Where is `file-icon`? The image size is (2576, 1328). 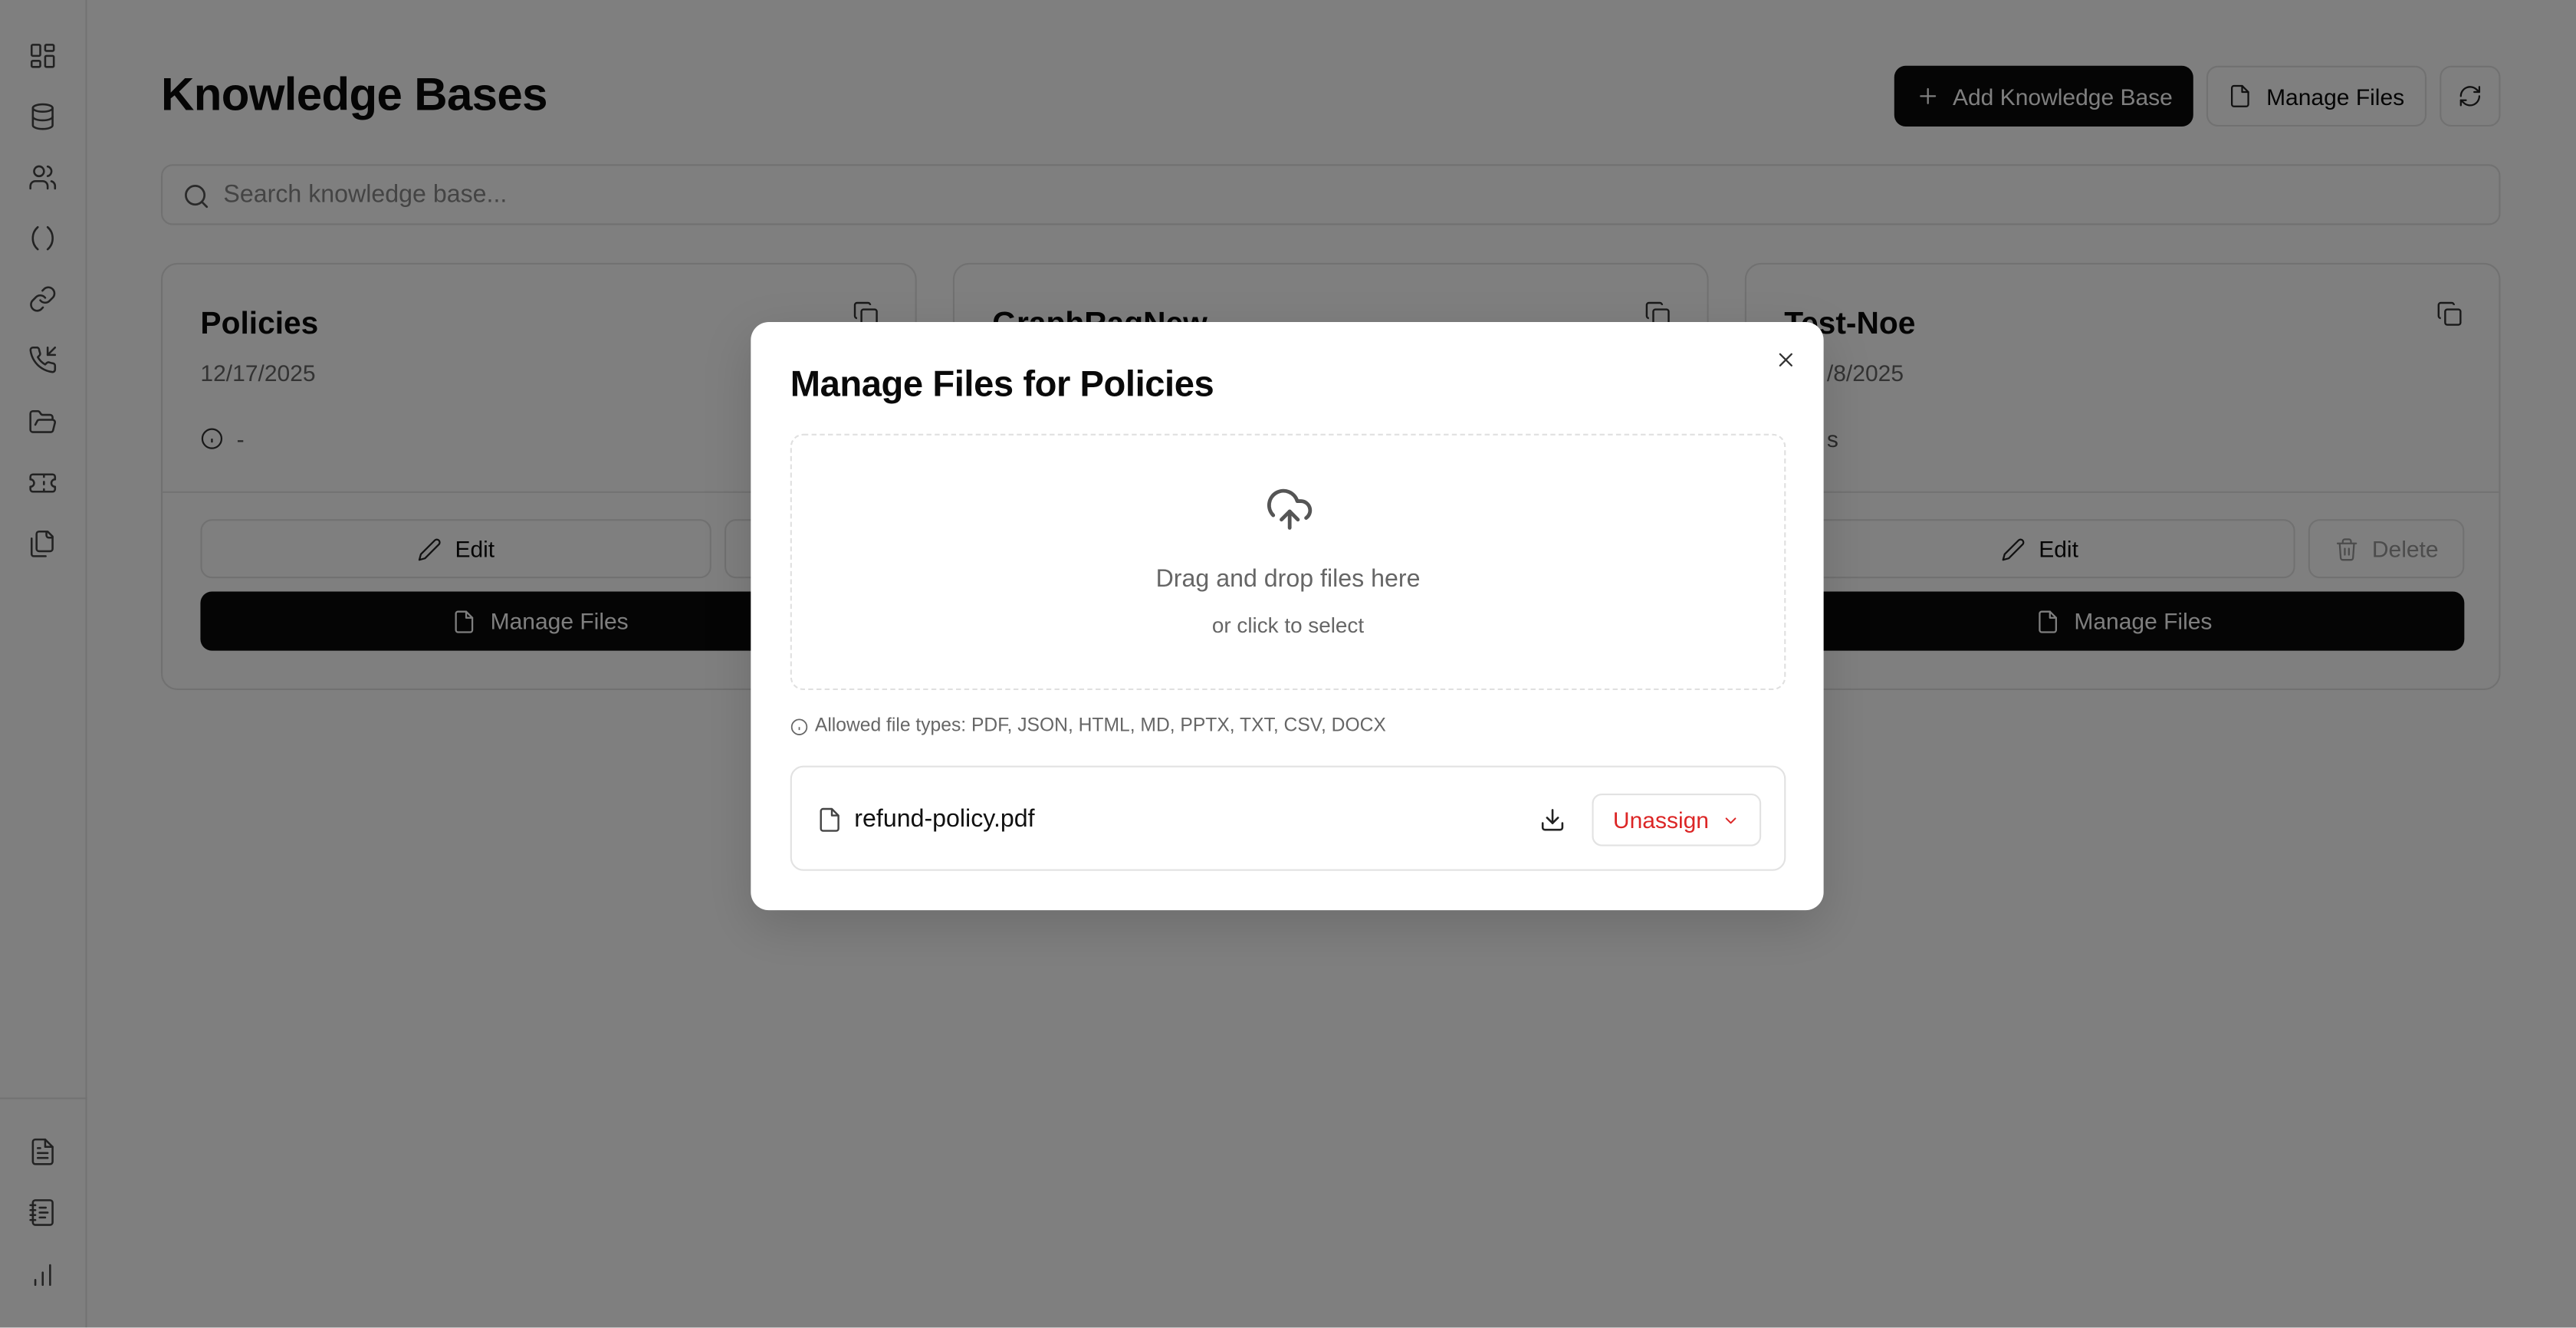 file-icon is located at coordinates (830, 820).